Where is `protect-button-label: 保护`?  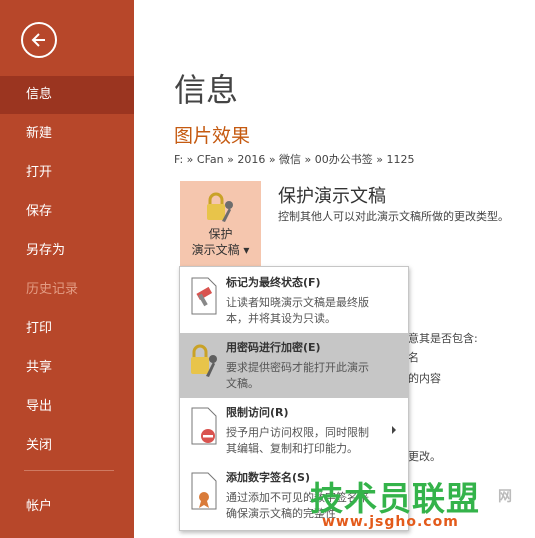 protect-button-label: 保护 is located at coordinates (220, 234).